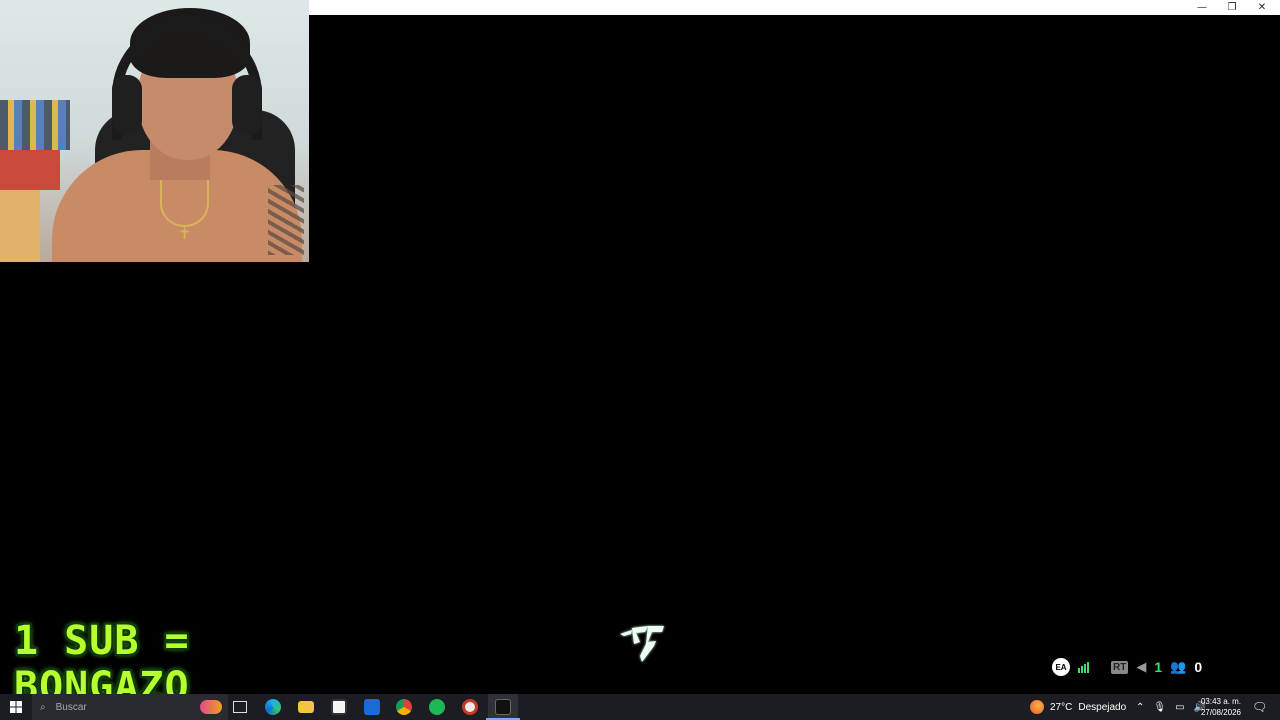  What do you see at coordinates (1178, 667) in the screenshot?
I see `players-icon: 👥` at bounding box center [1178, 667].